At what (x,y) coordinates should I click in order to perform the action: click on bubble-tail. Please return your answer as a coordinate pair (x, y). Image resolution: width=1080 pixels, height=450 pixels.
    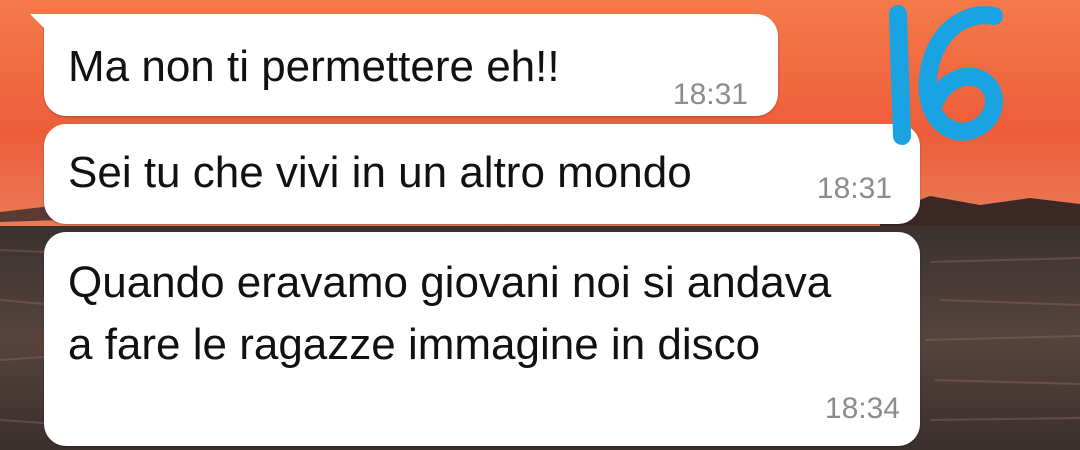
    Looking at the image, I should click on (41, 25).